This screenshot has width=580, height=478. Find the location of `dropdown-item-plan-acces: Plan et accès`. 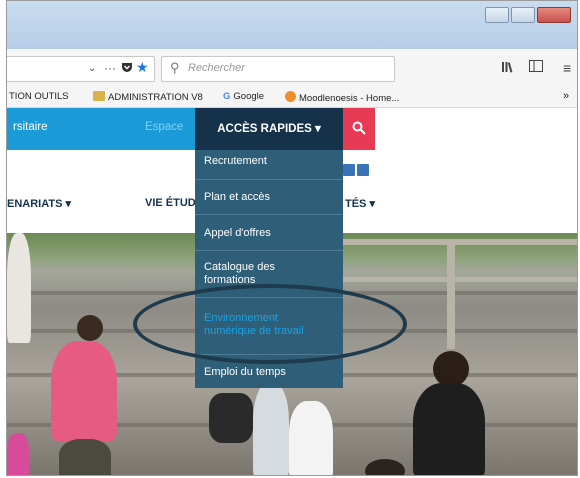

dropdown-item-plan-acces: Plan et accès is located at coordinates (269, 197).